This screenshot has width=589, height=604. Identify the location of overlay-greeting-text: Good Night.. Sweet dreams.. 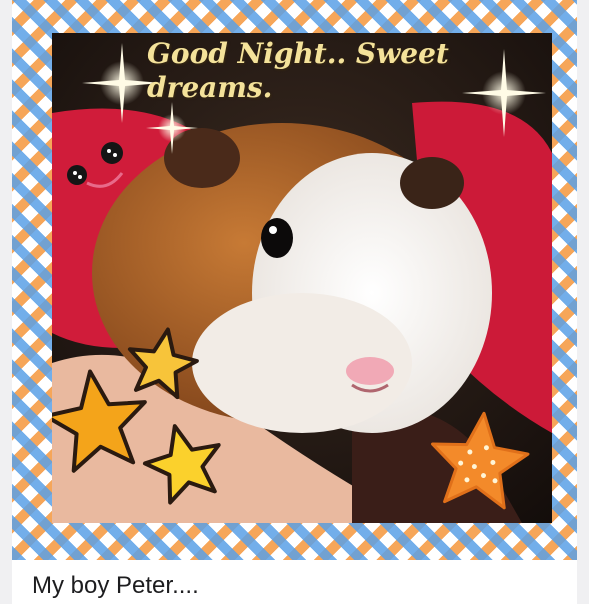
(298, 70).